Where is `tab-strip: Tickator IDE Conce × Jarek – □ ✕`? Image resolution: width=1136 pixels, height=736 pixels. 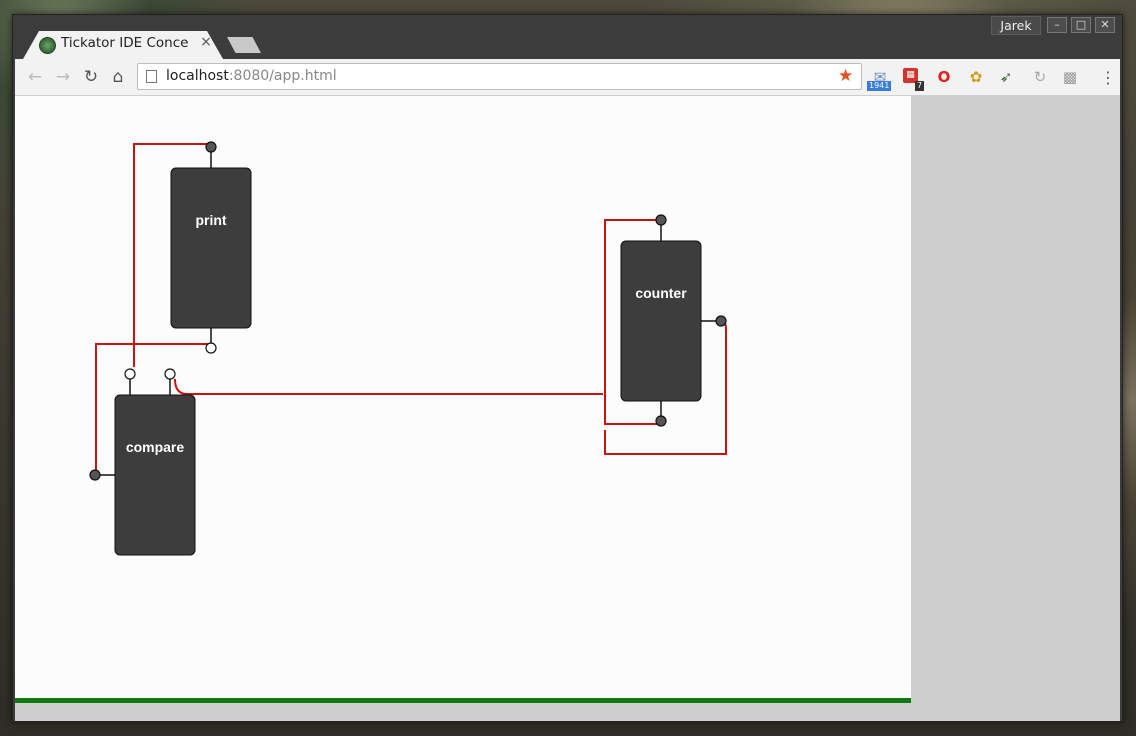
tab-strip: Tickator IDE Conce × Jarek – □ ✕ is located at coordinates (567, 37).